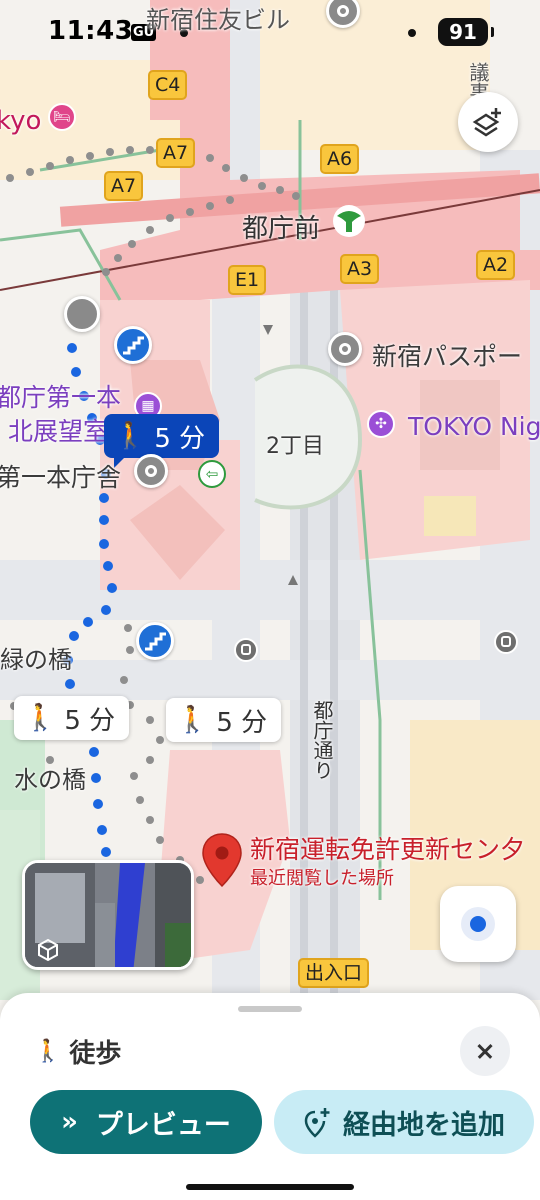 This screenshot has width=540, height=1200. What do you see at coordinates (218, 17) in the screenshot?
I see `label-sumitomo: 新宿住友ビル` at bounding box center [218, 17].